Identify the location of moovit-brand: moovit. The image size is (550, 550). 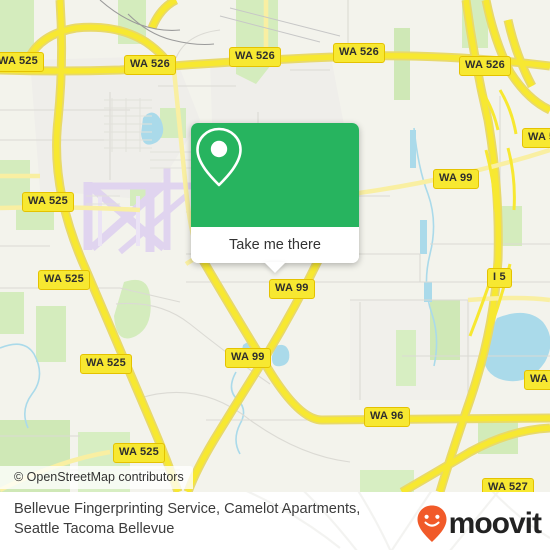
(478, 524).